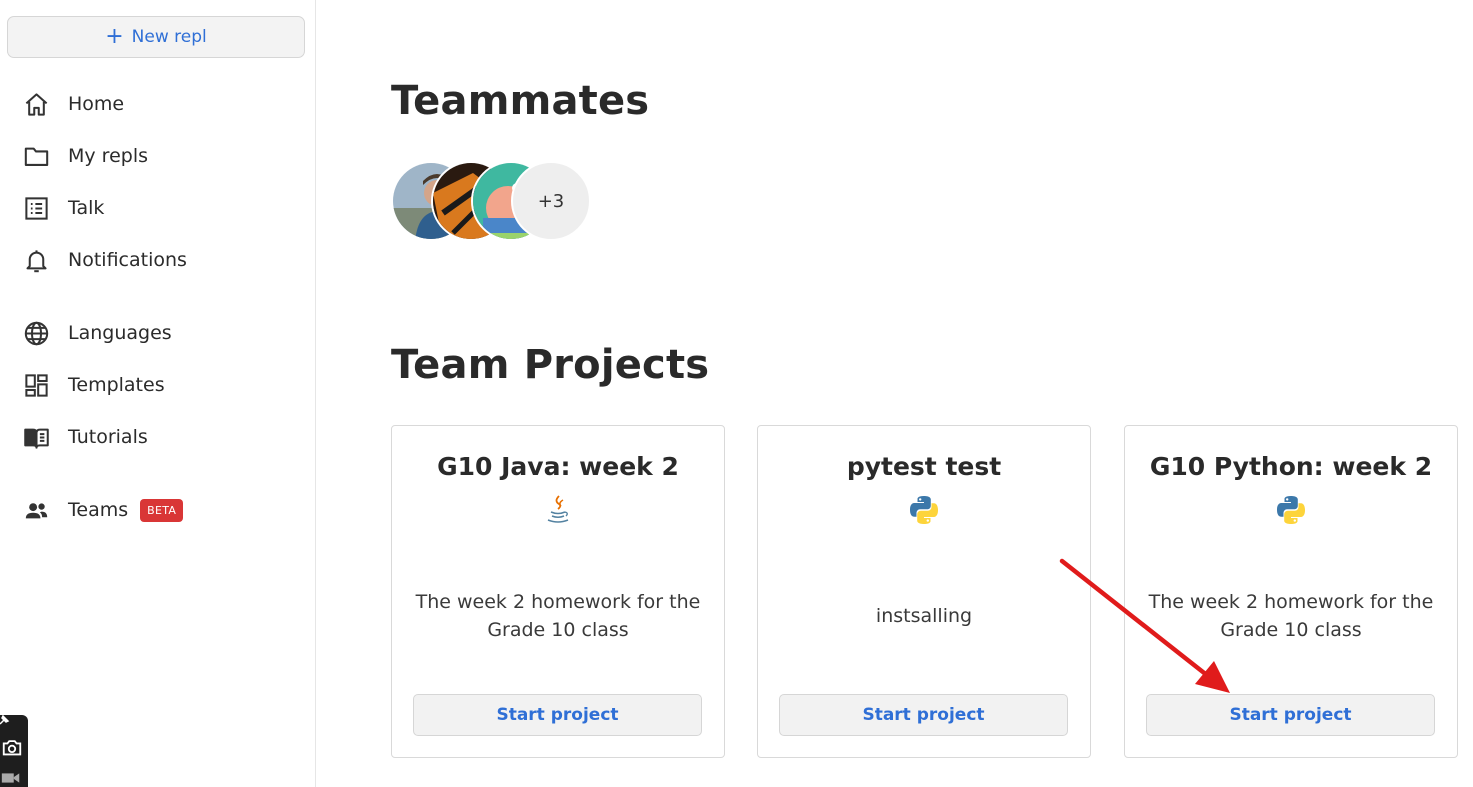 The height and width of the screenshot is (787, 1473). Describe the element at coordinates (116, 385) in the screenshot. I see `sidebar-item-label: Templates` at that location.